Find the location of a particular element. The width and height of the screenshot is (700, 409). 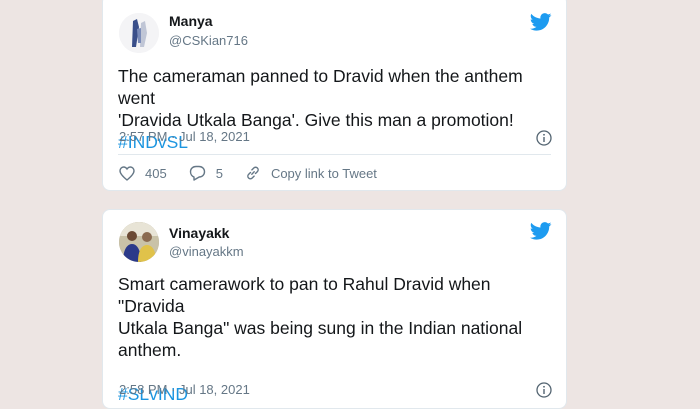

copy-link-button: Copy link to Tweet is located at coordinates (311, 173).